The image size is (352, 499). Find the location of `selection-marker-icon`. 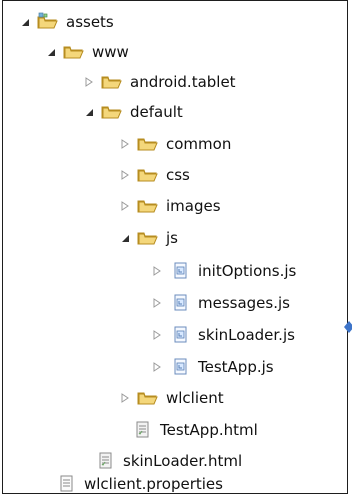

selection-marker-icon is located at coordinates (348, 327).